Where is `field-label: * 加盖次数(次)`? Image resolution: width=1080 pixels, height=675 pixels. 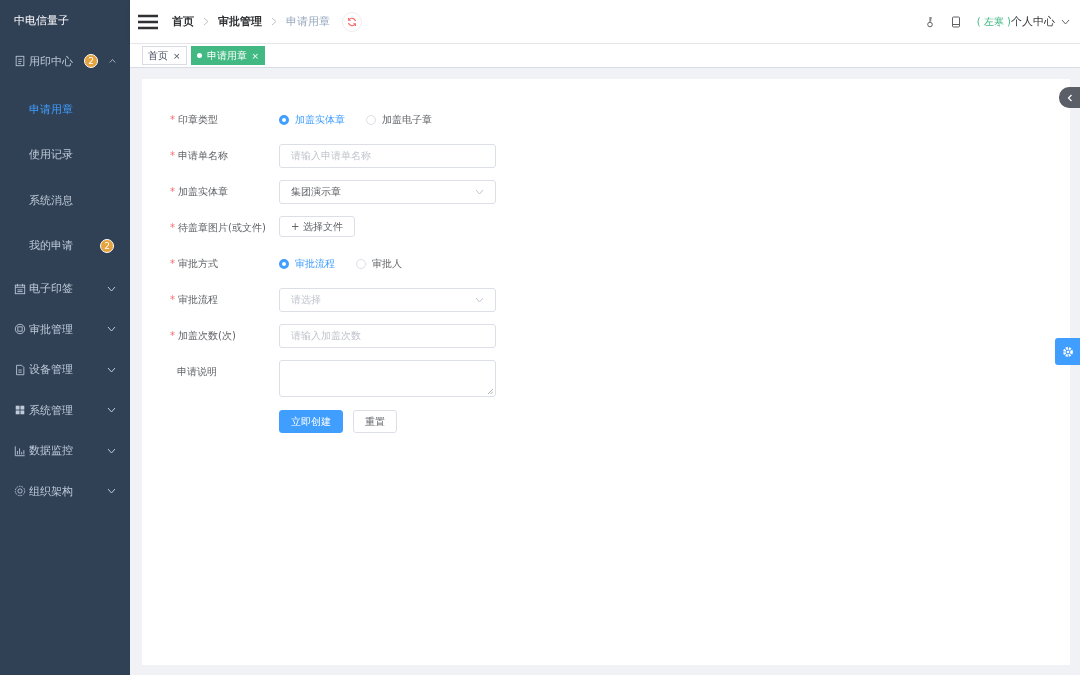
field-label: * 加盖次数(次) is located at coordinates (203, 336).